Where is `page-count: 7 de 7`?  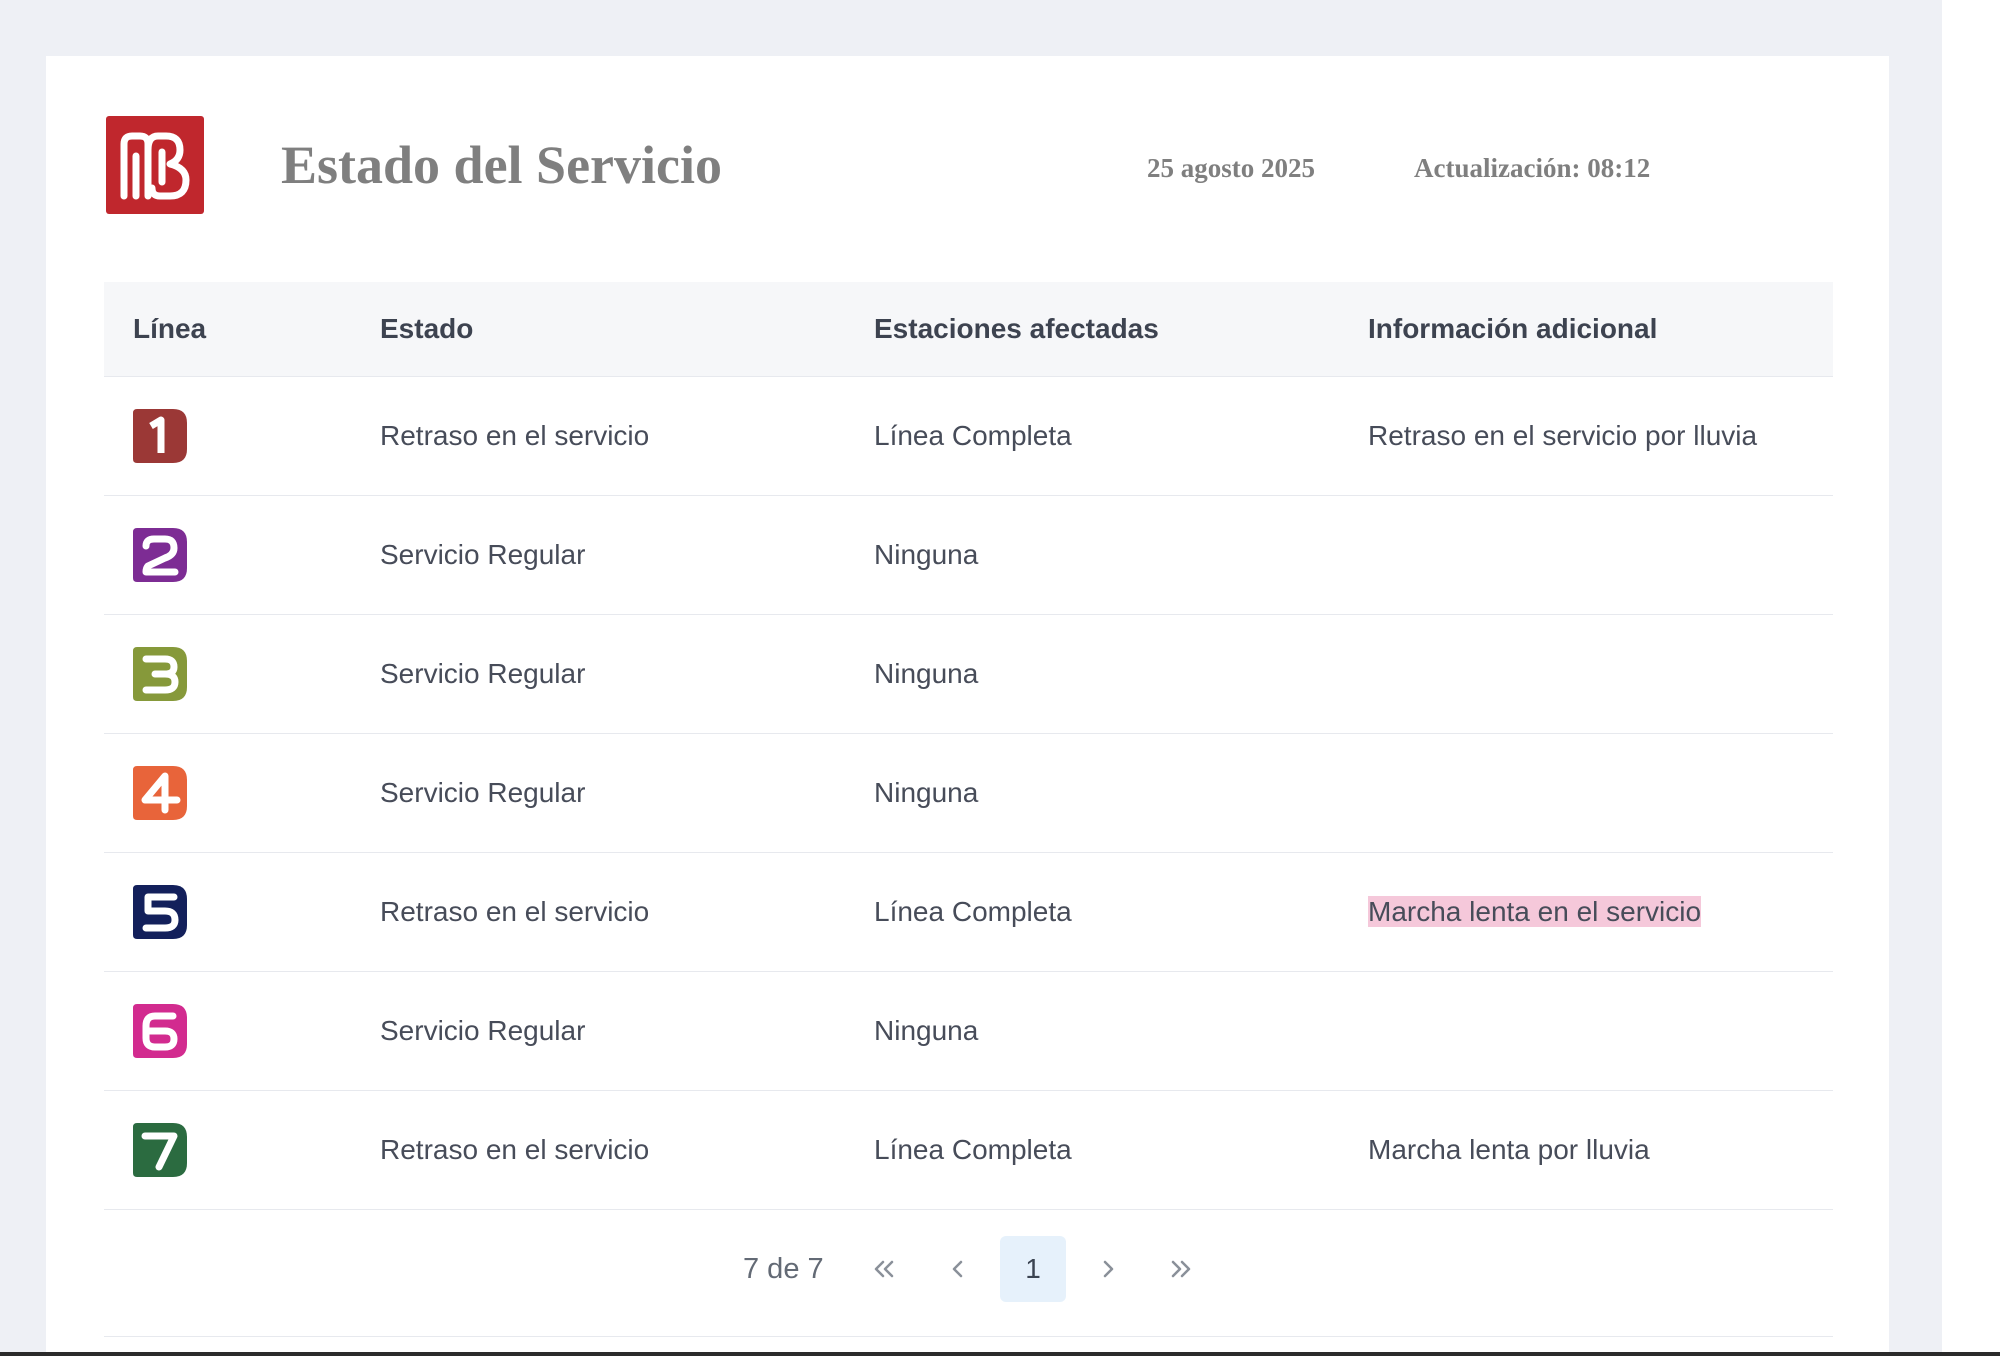
page-count: 7 de 7 is located at coordinates (783, 1269).